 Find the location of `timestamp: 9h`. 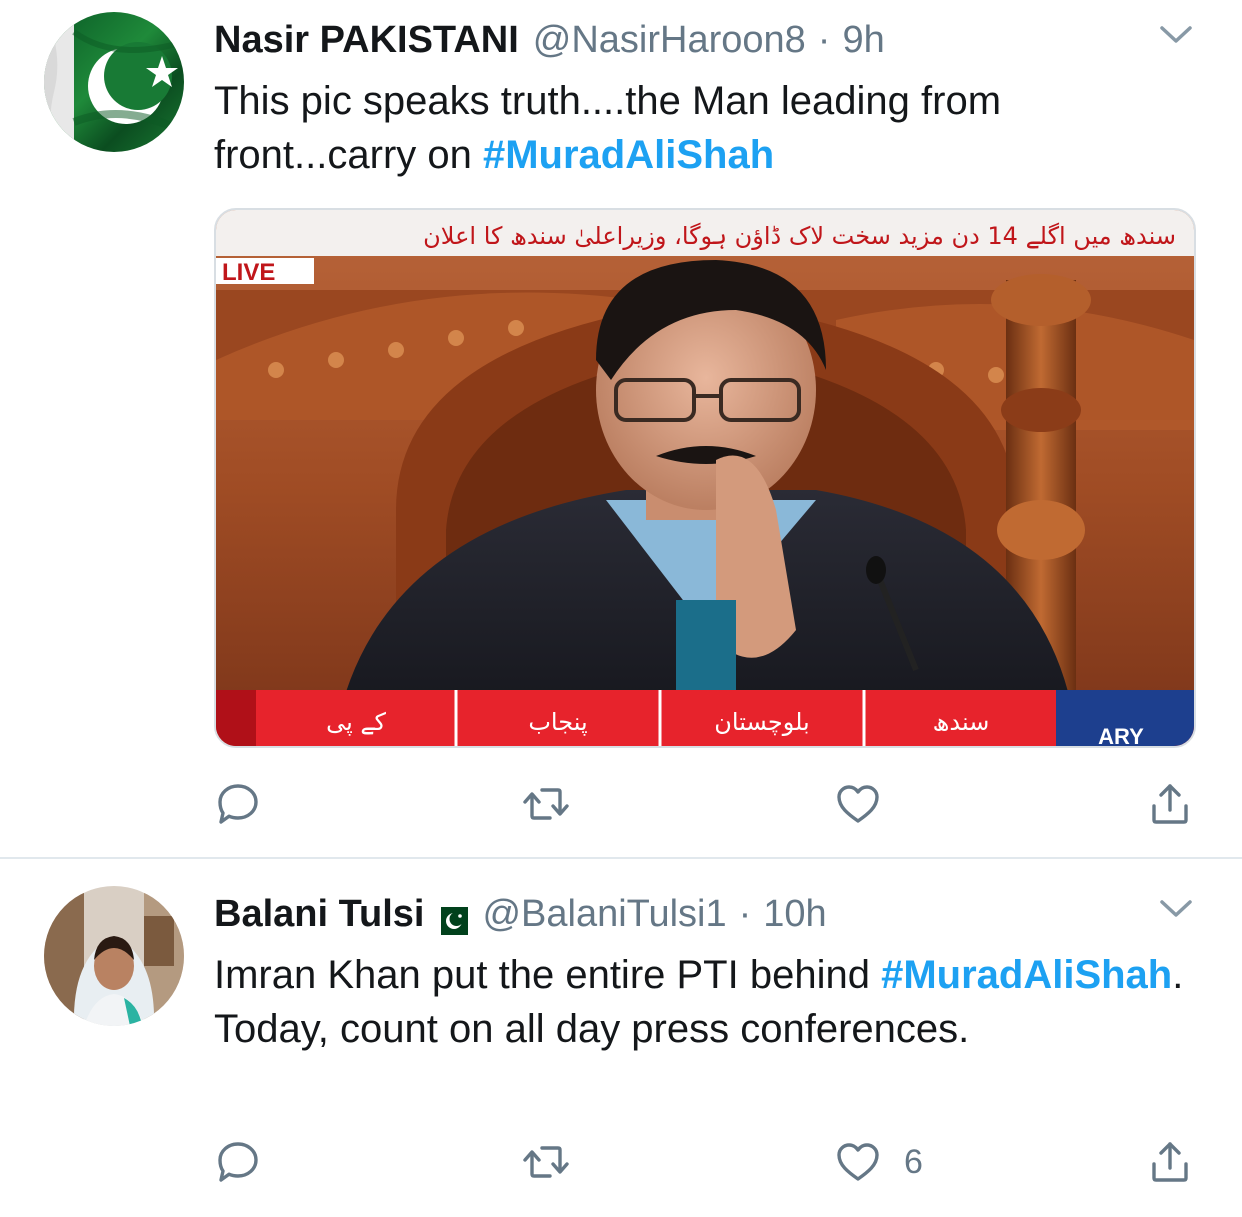

timestamp: 9h is located at coordinates (863, 40).